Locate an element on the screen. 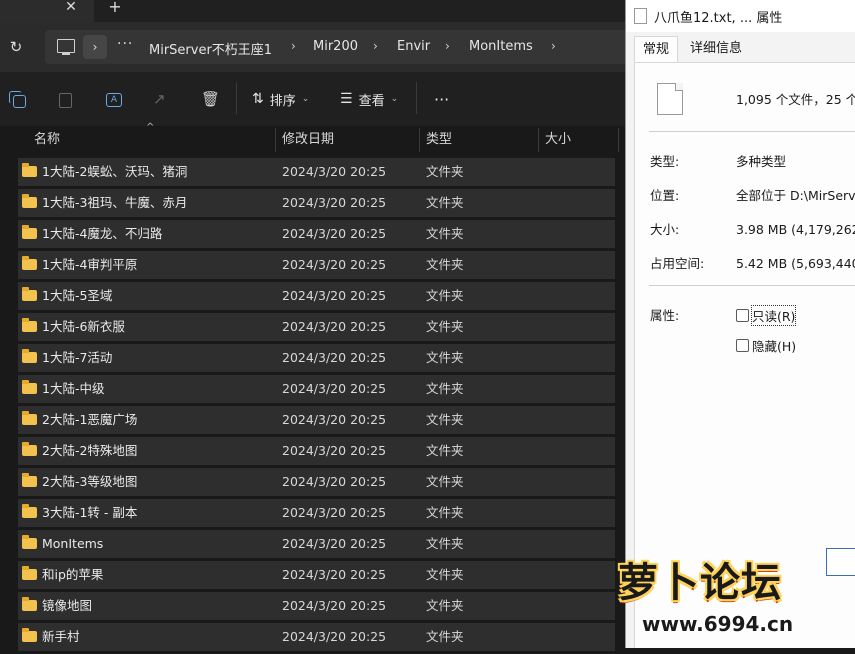  file-row: 2大陆-3等级地图 2024/3/20 20:25 文件夹 is located at coordinates (316, 482).